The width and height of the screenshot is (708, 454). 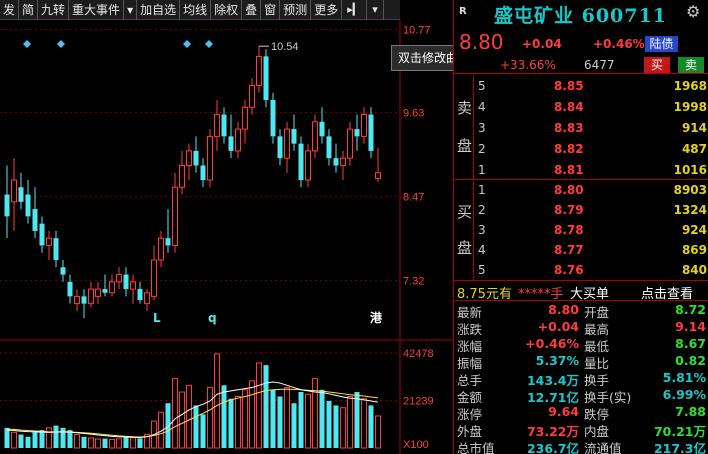 I want to click on stat-label: 总市值, so click(x=476, y=447).